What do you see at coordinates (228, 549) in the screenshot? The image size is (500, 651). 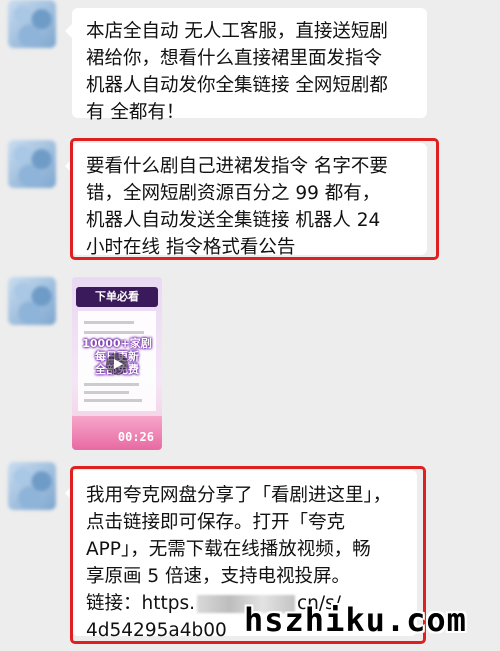 I see `message-line: APP」，无需下载在线播放视频，畅` at bounding box center [228, 549].